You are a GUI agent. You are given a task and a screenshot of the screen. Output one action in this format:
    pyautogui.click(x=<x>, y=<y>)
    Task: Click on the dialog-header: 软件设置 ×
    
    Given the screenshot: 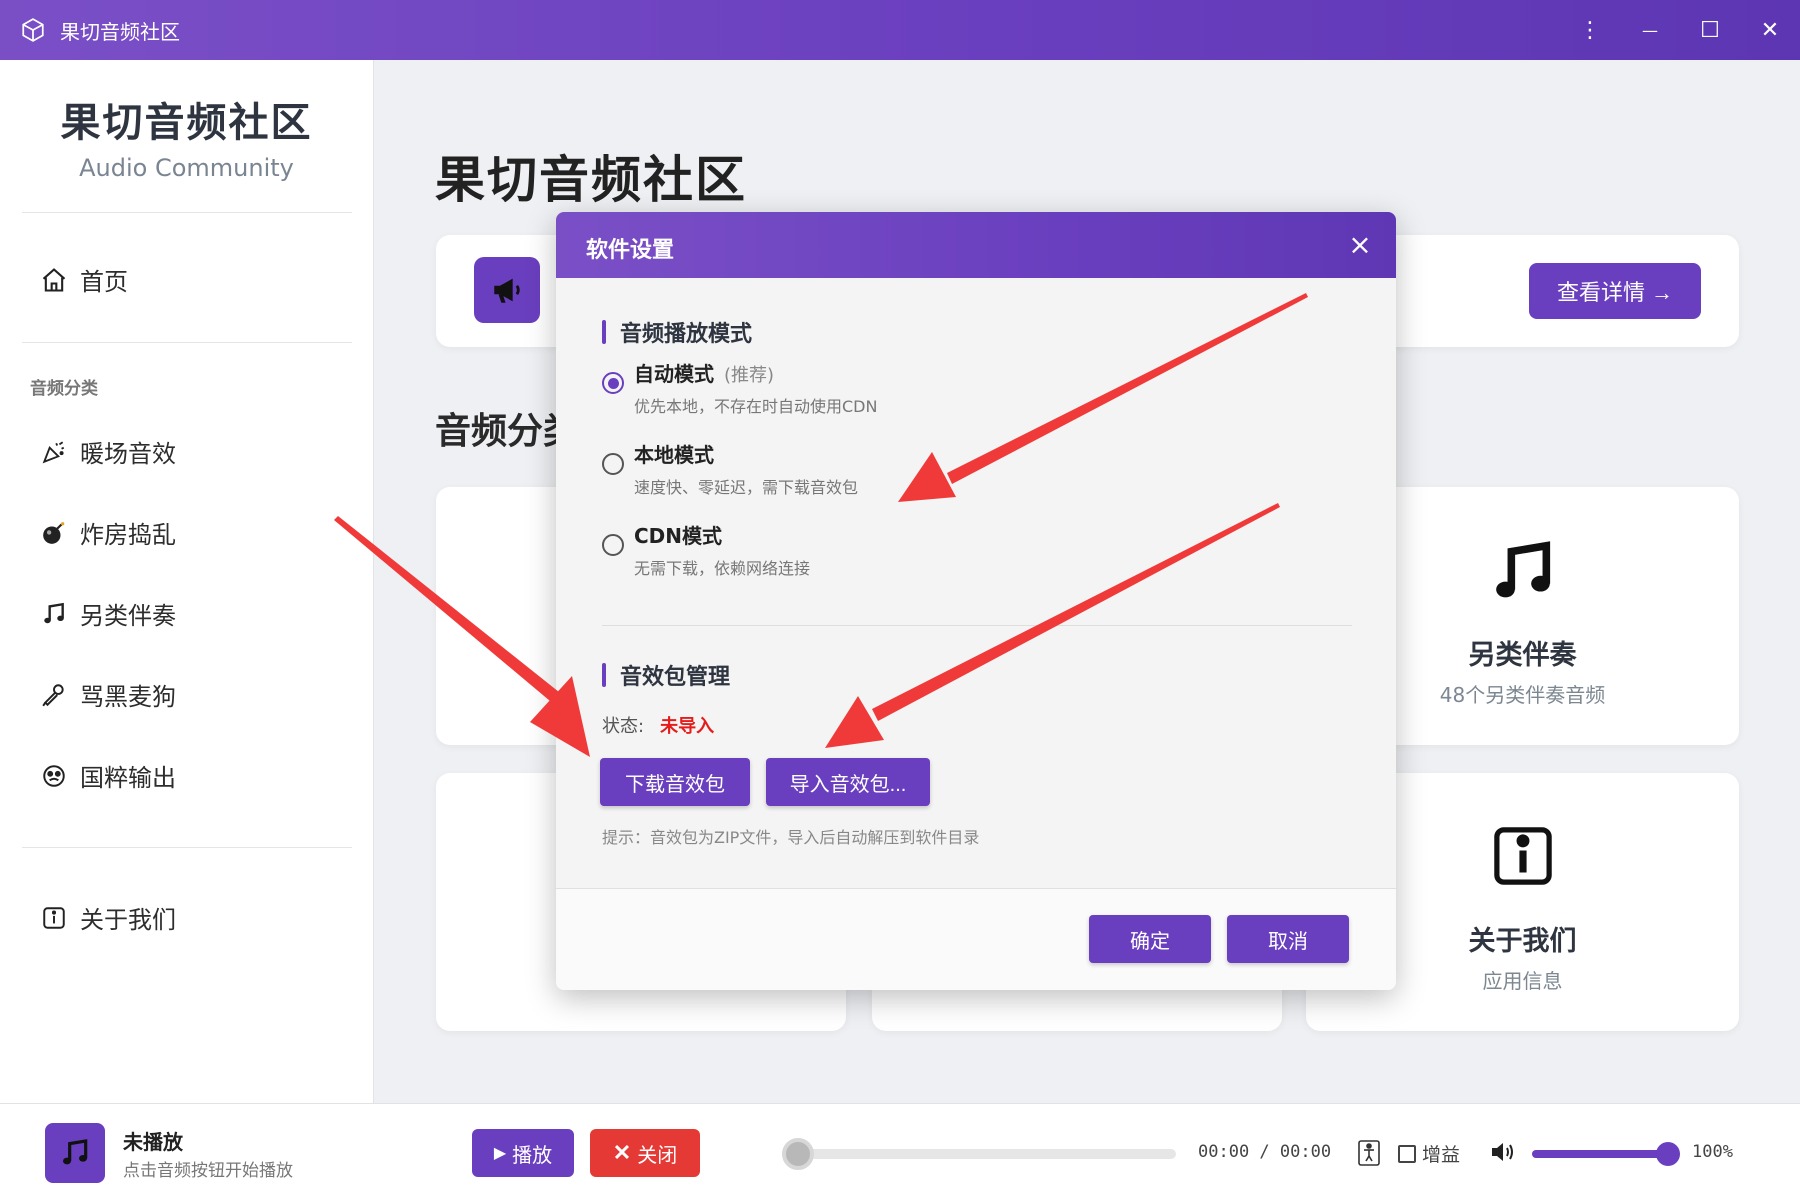 What is the action you would take?
    pyautogui.click(x=976, y=245)
    